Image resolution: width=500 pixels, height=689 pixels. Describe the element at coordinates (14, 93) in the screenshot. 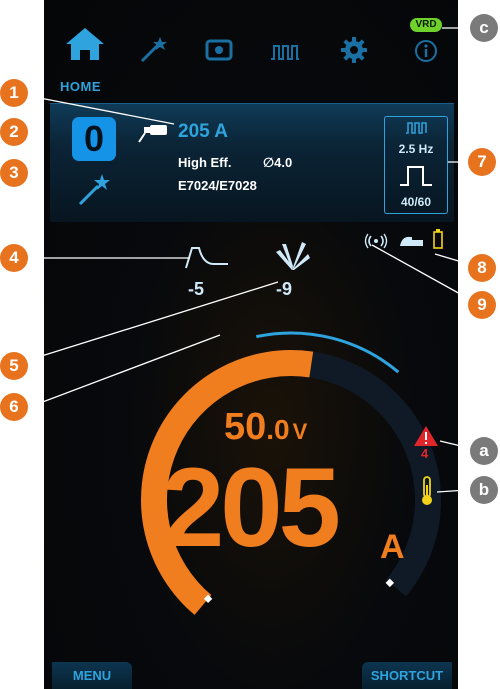

I see `callout-1: 1` at that location.